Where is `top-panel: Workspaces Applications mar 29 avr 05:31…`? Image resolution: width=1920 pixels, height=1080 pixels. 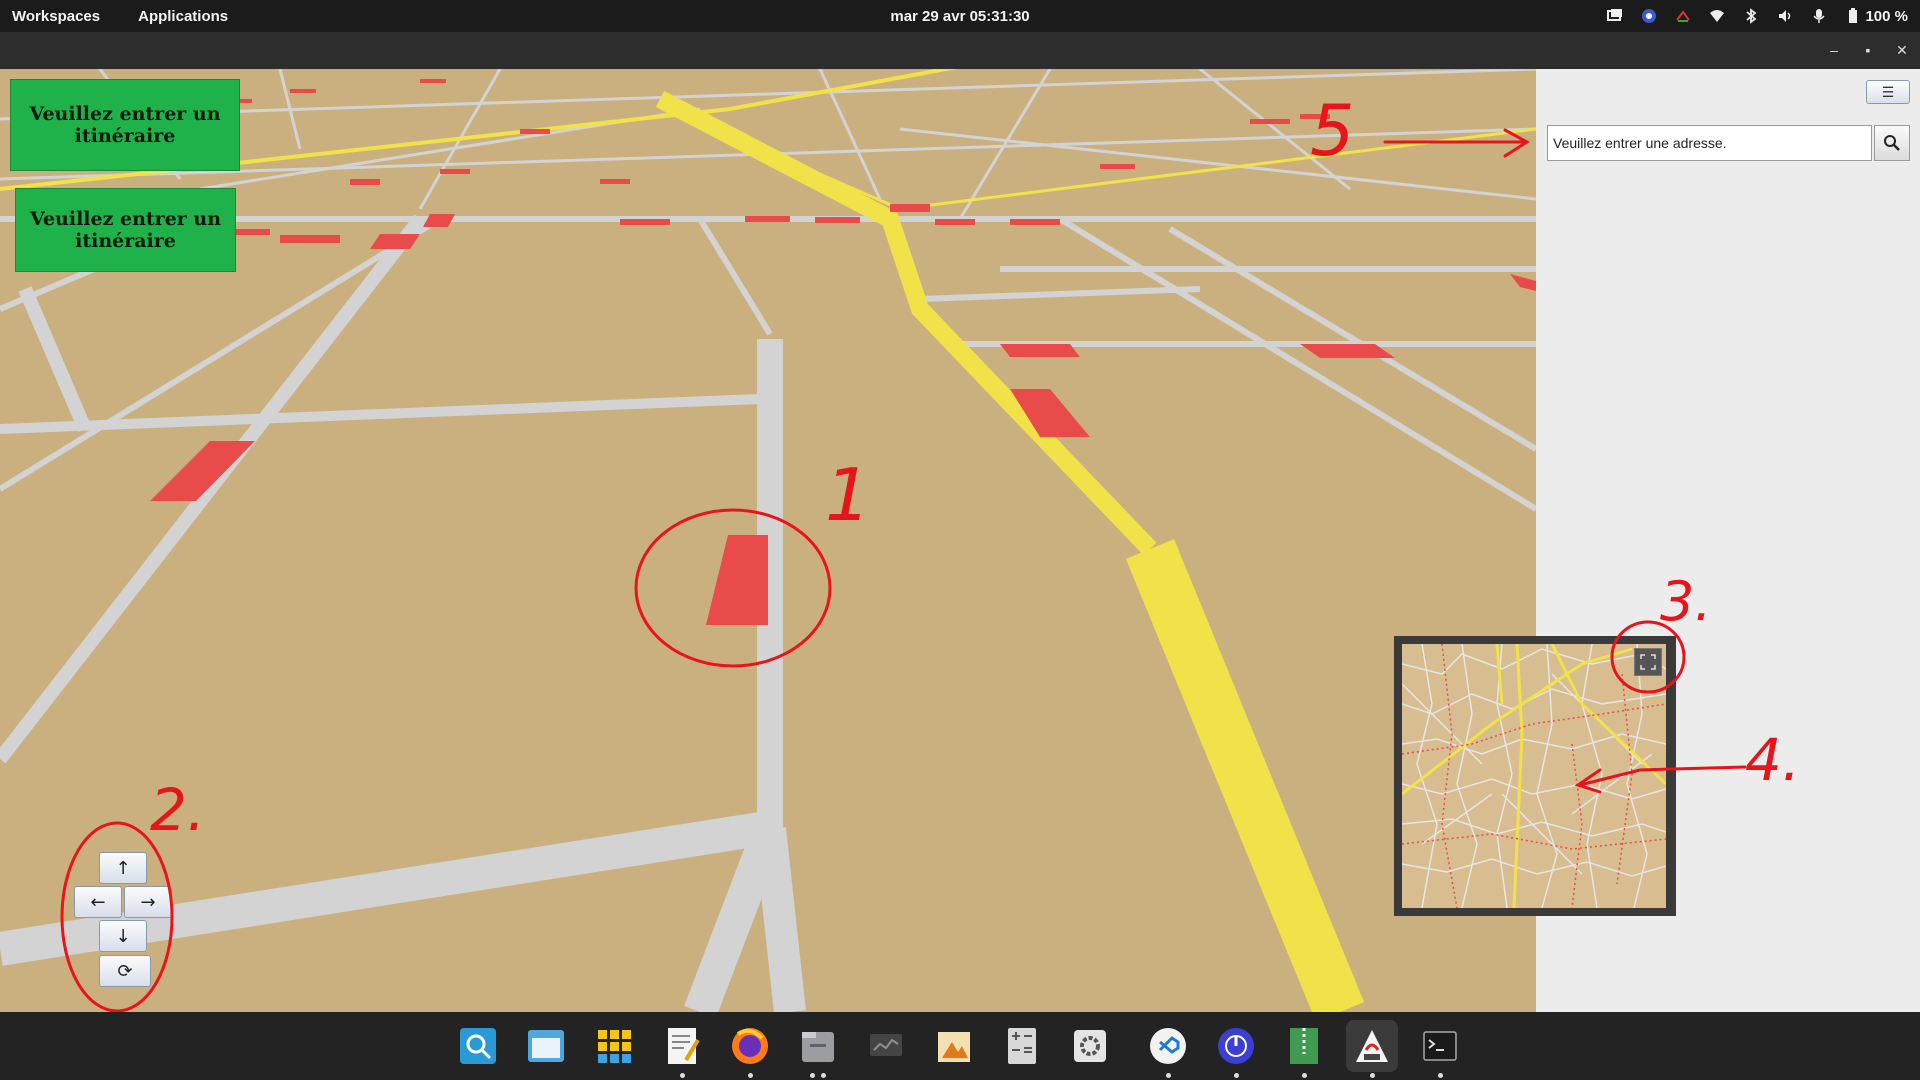
top-panel: Workspaces Applications mar 29 avr 05:31… is located at coordinates (960, 16).